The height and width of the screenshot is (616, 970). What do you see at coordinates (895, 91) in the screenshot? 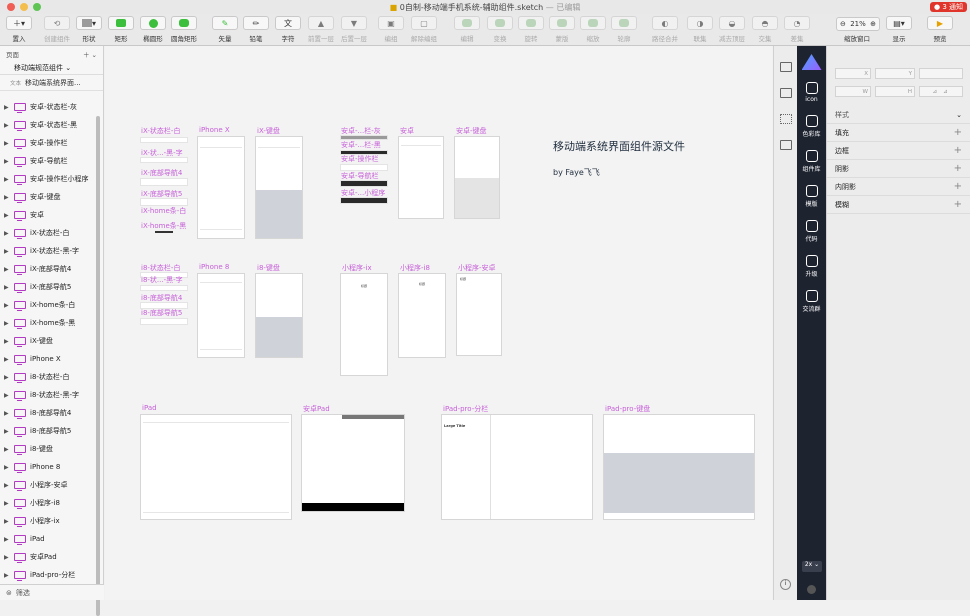
I see `h-field: H` at bounding box center [895, 91].